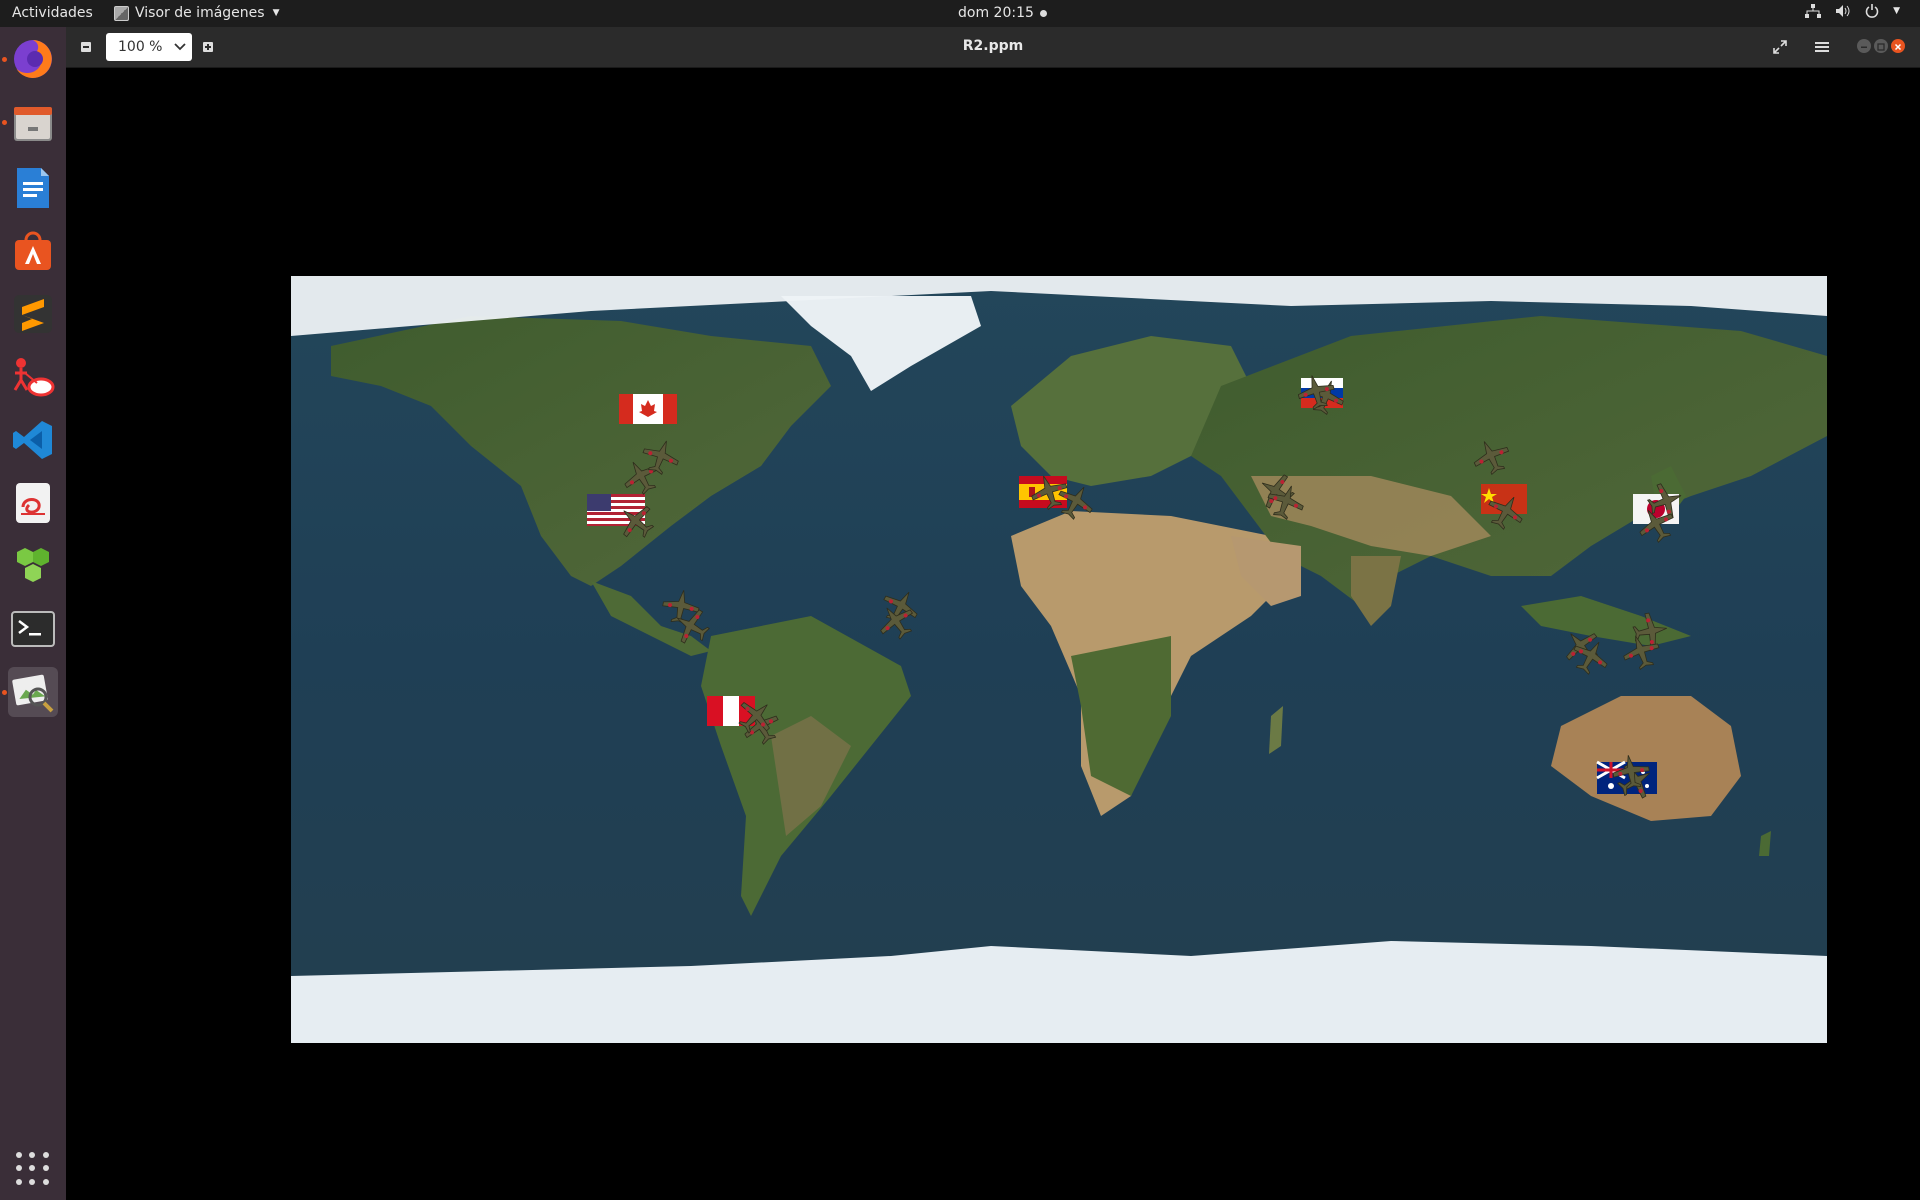  I want to click on files-icon, so click(33, 124).